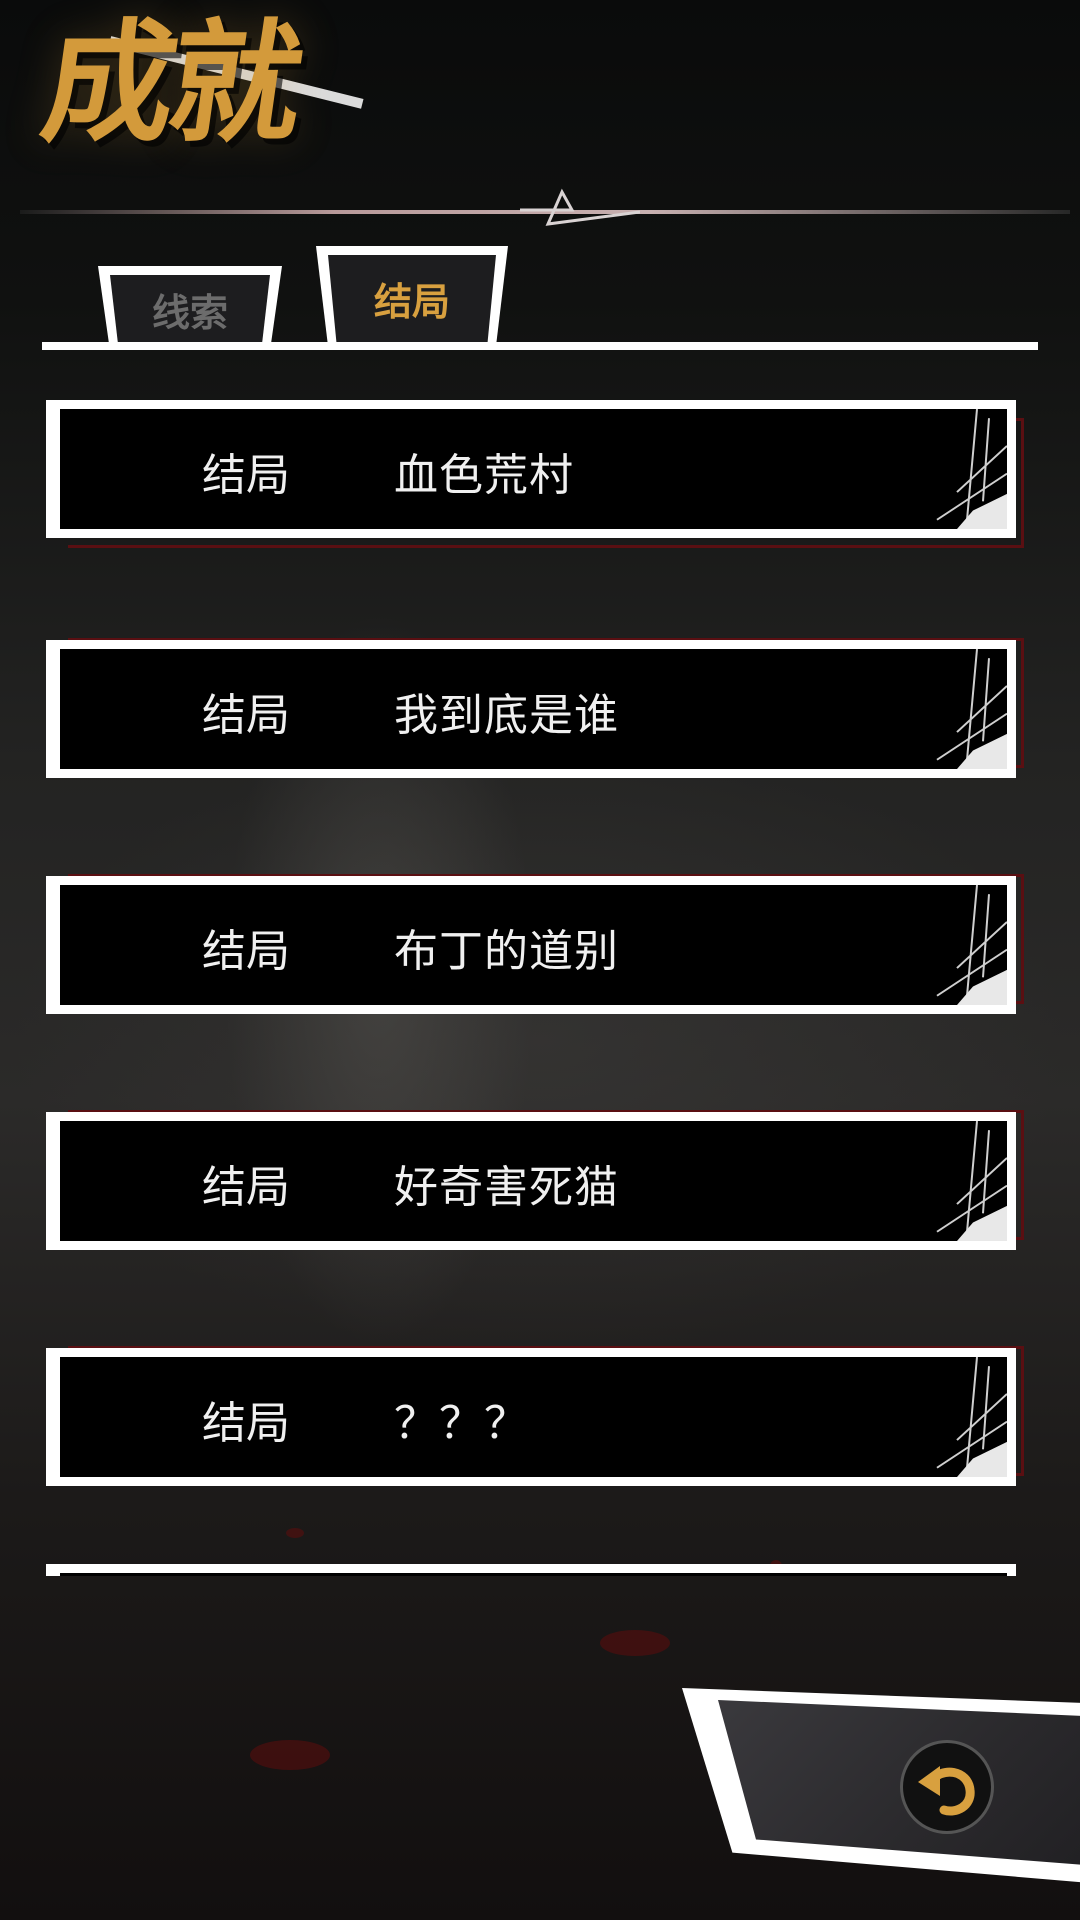  I want to click on ending-card: 结局 好奇害死猫, so click(531, 1181).